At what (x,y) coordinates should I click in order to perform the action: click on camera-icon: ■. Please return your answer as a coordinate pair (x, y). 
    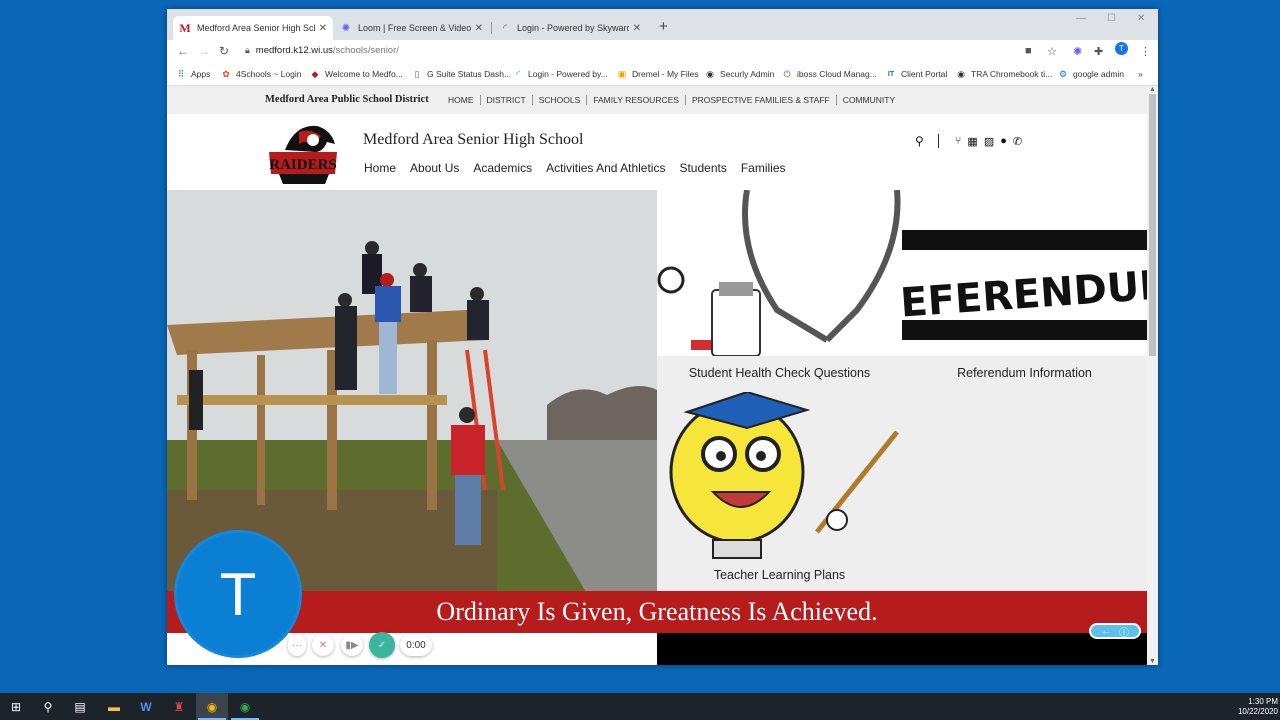
    Looking at the image, I should click on (1028, 51).